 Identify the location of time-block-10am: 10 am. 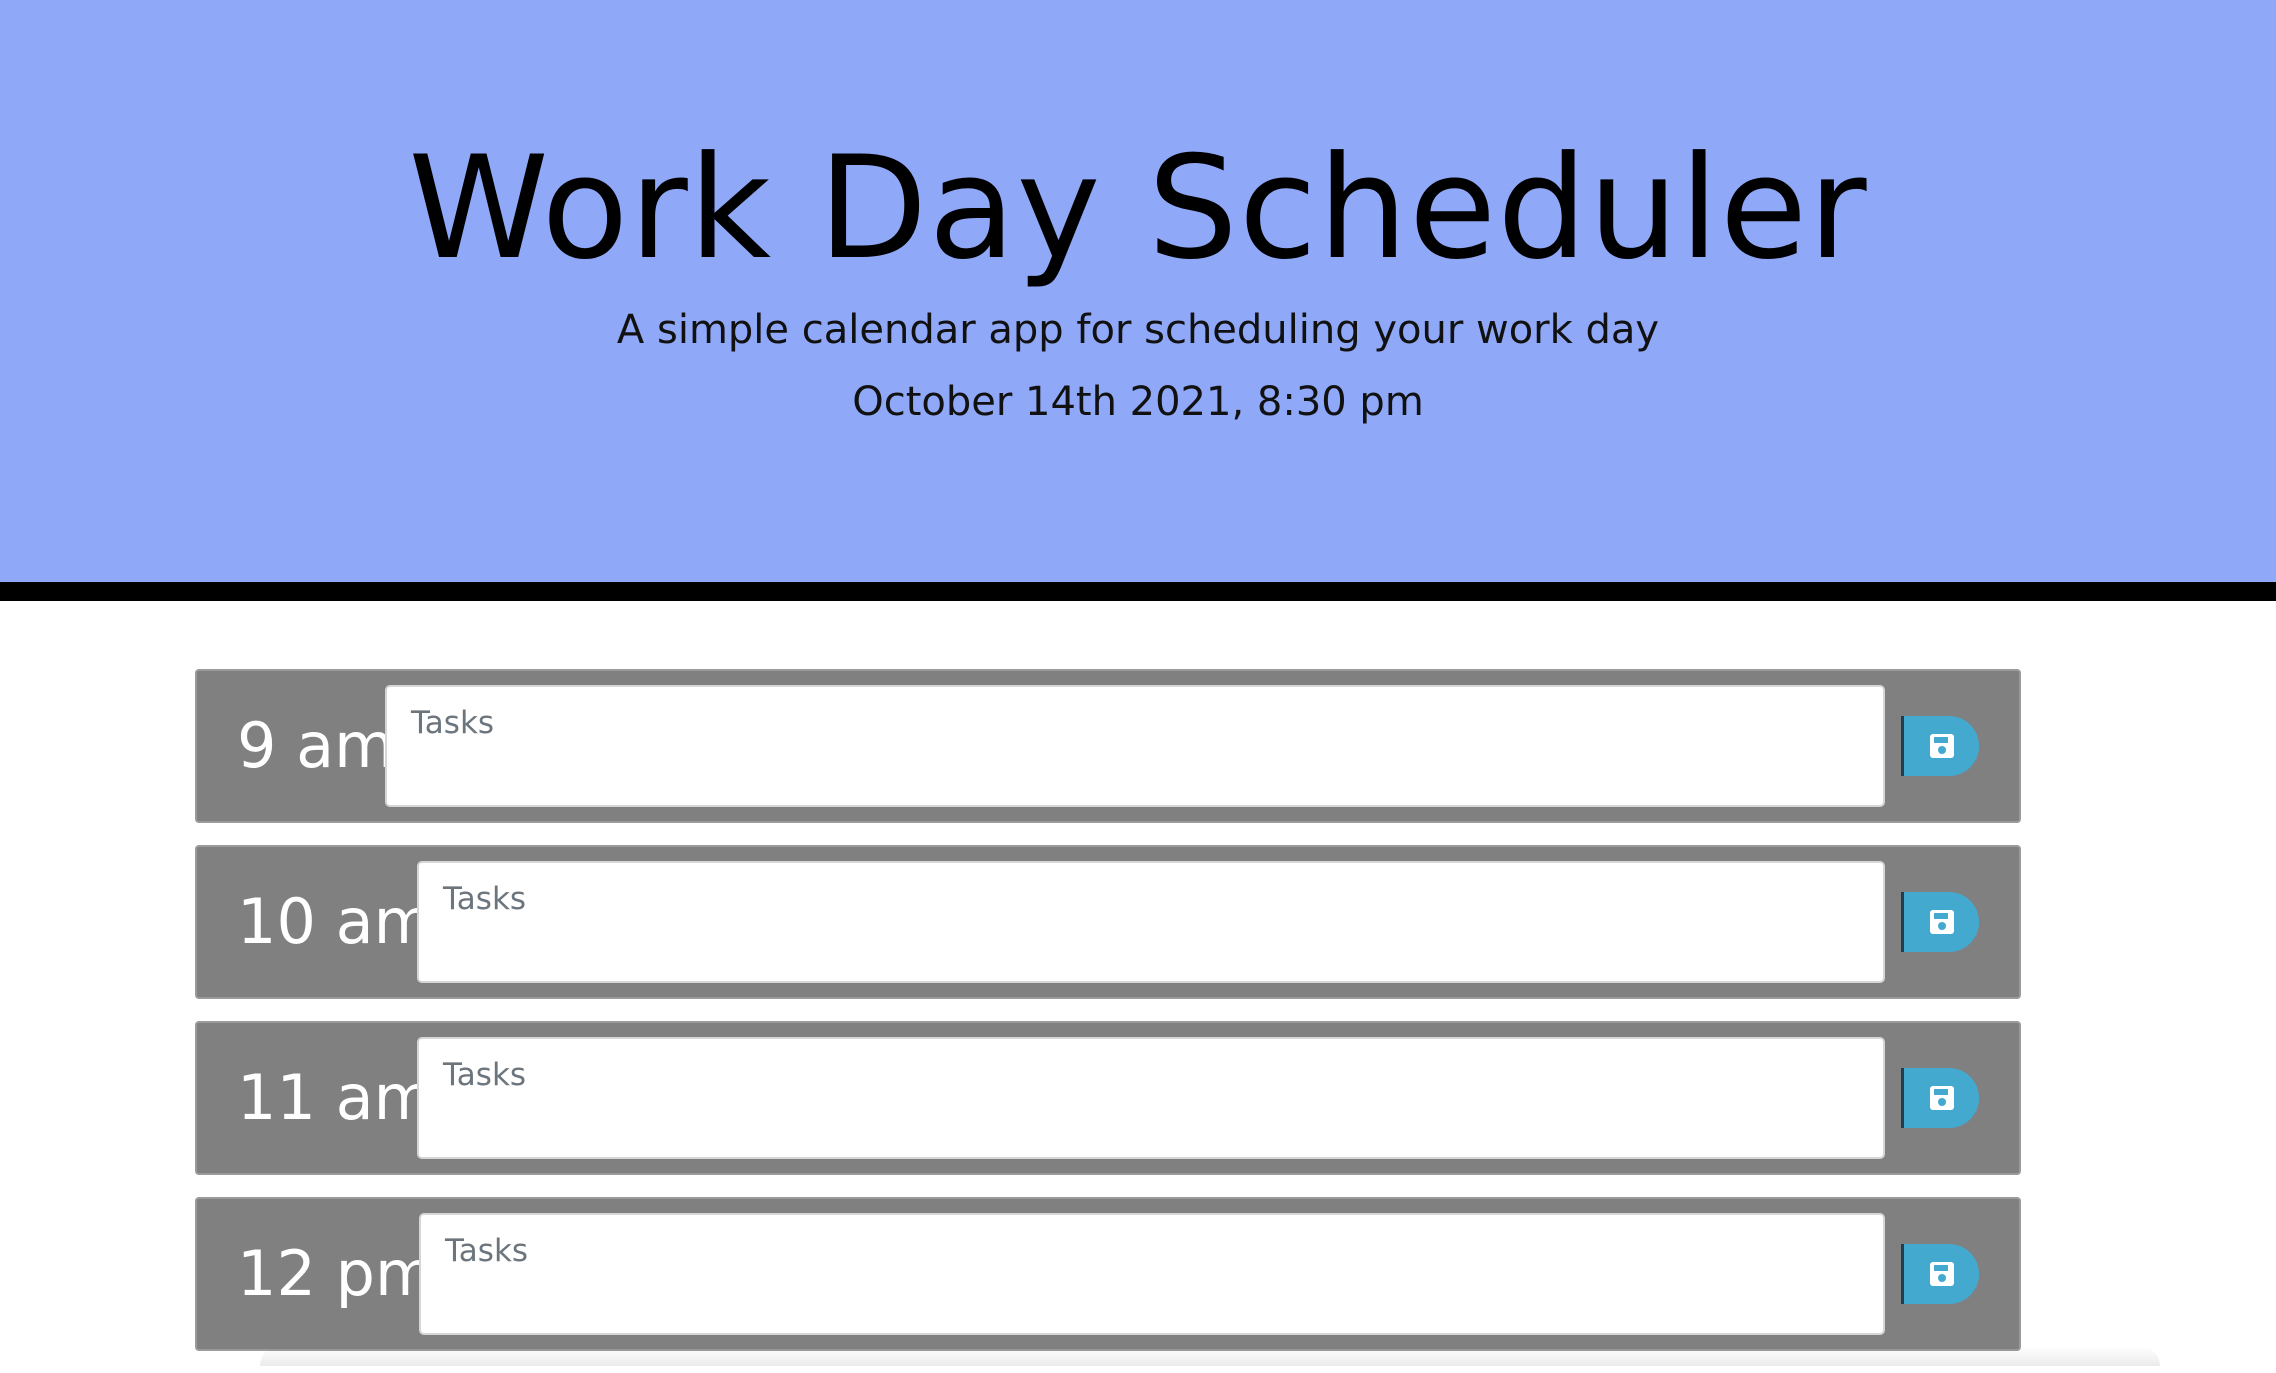
(1108, 922).